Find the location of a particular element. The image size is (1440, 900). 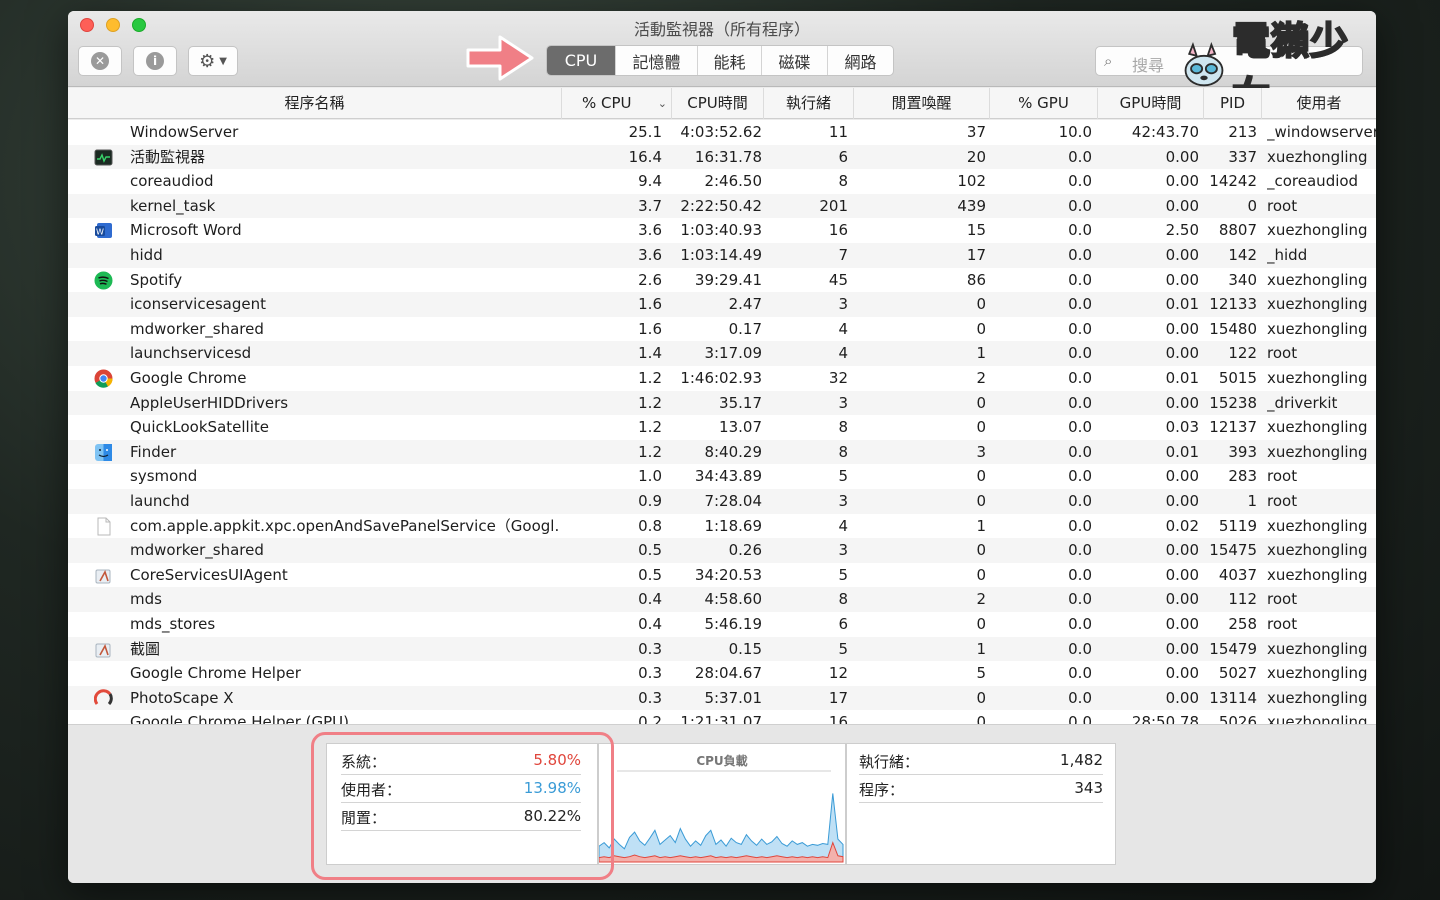

column-header-idle-wakeups: 閒置喚醒 is located at coordinates (922, 103).